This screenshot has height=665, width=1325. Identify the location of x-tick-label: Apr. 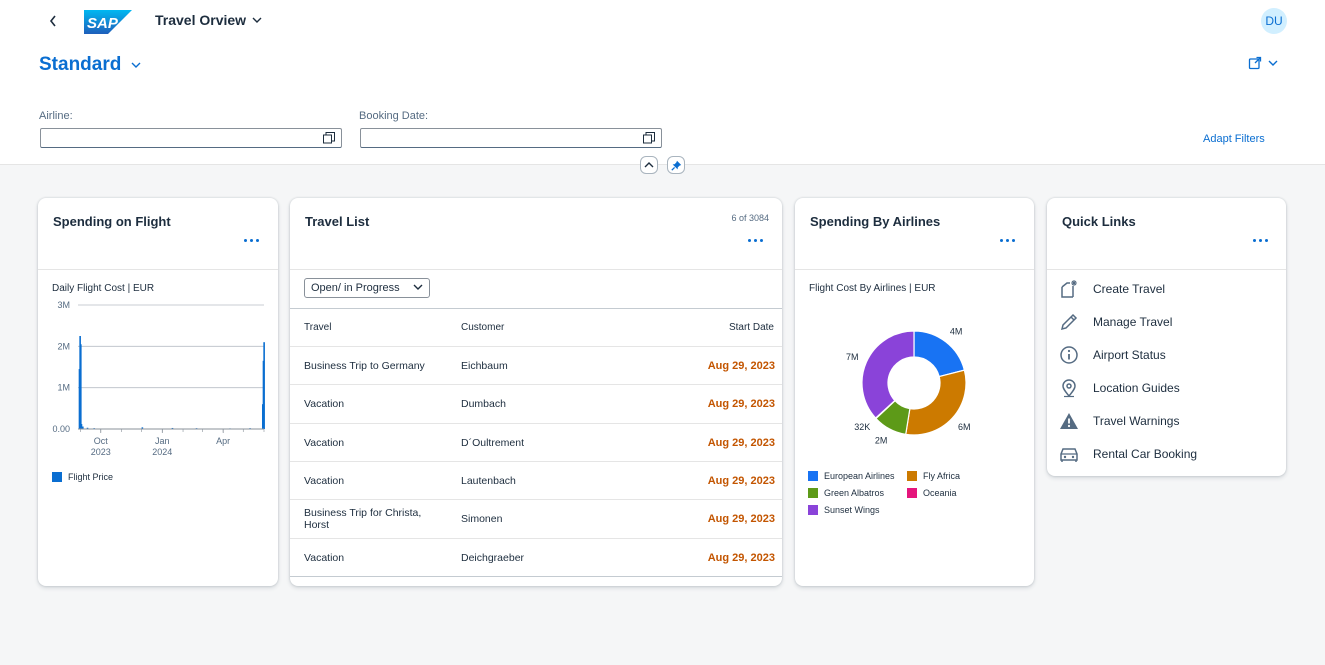
(223, 441).